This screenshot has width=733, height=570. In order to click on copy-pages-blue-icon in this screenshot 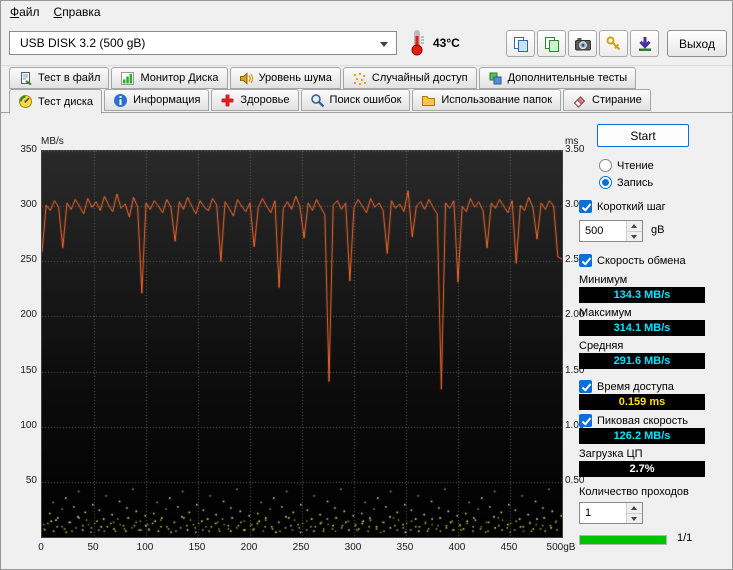, I will do `click(520, 44)`.